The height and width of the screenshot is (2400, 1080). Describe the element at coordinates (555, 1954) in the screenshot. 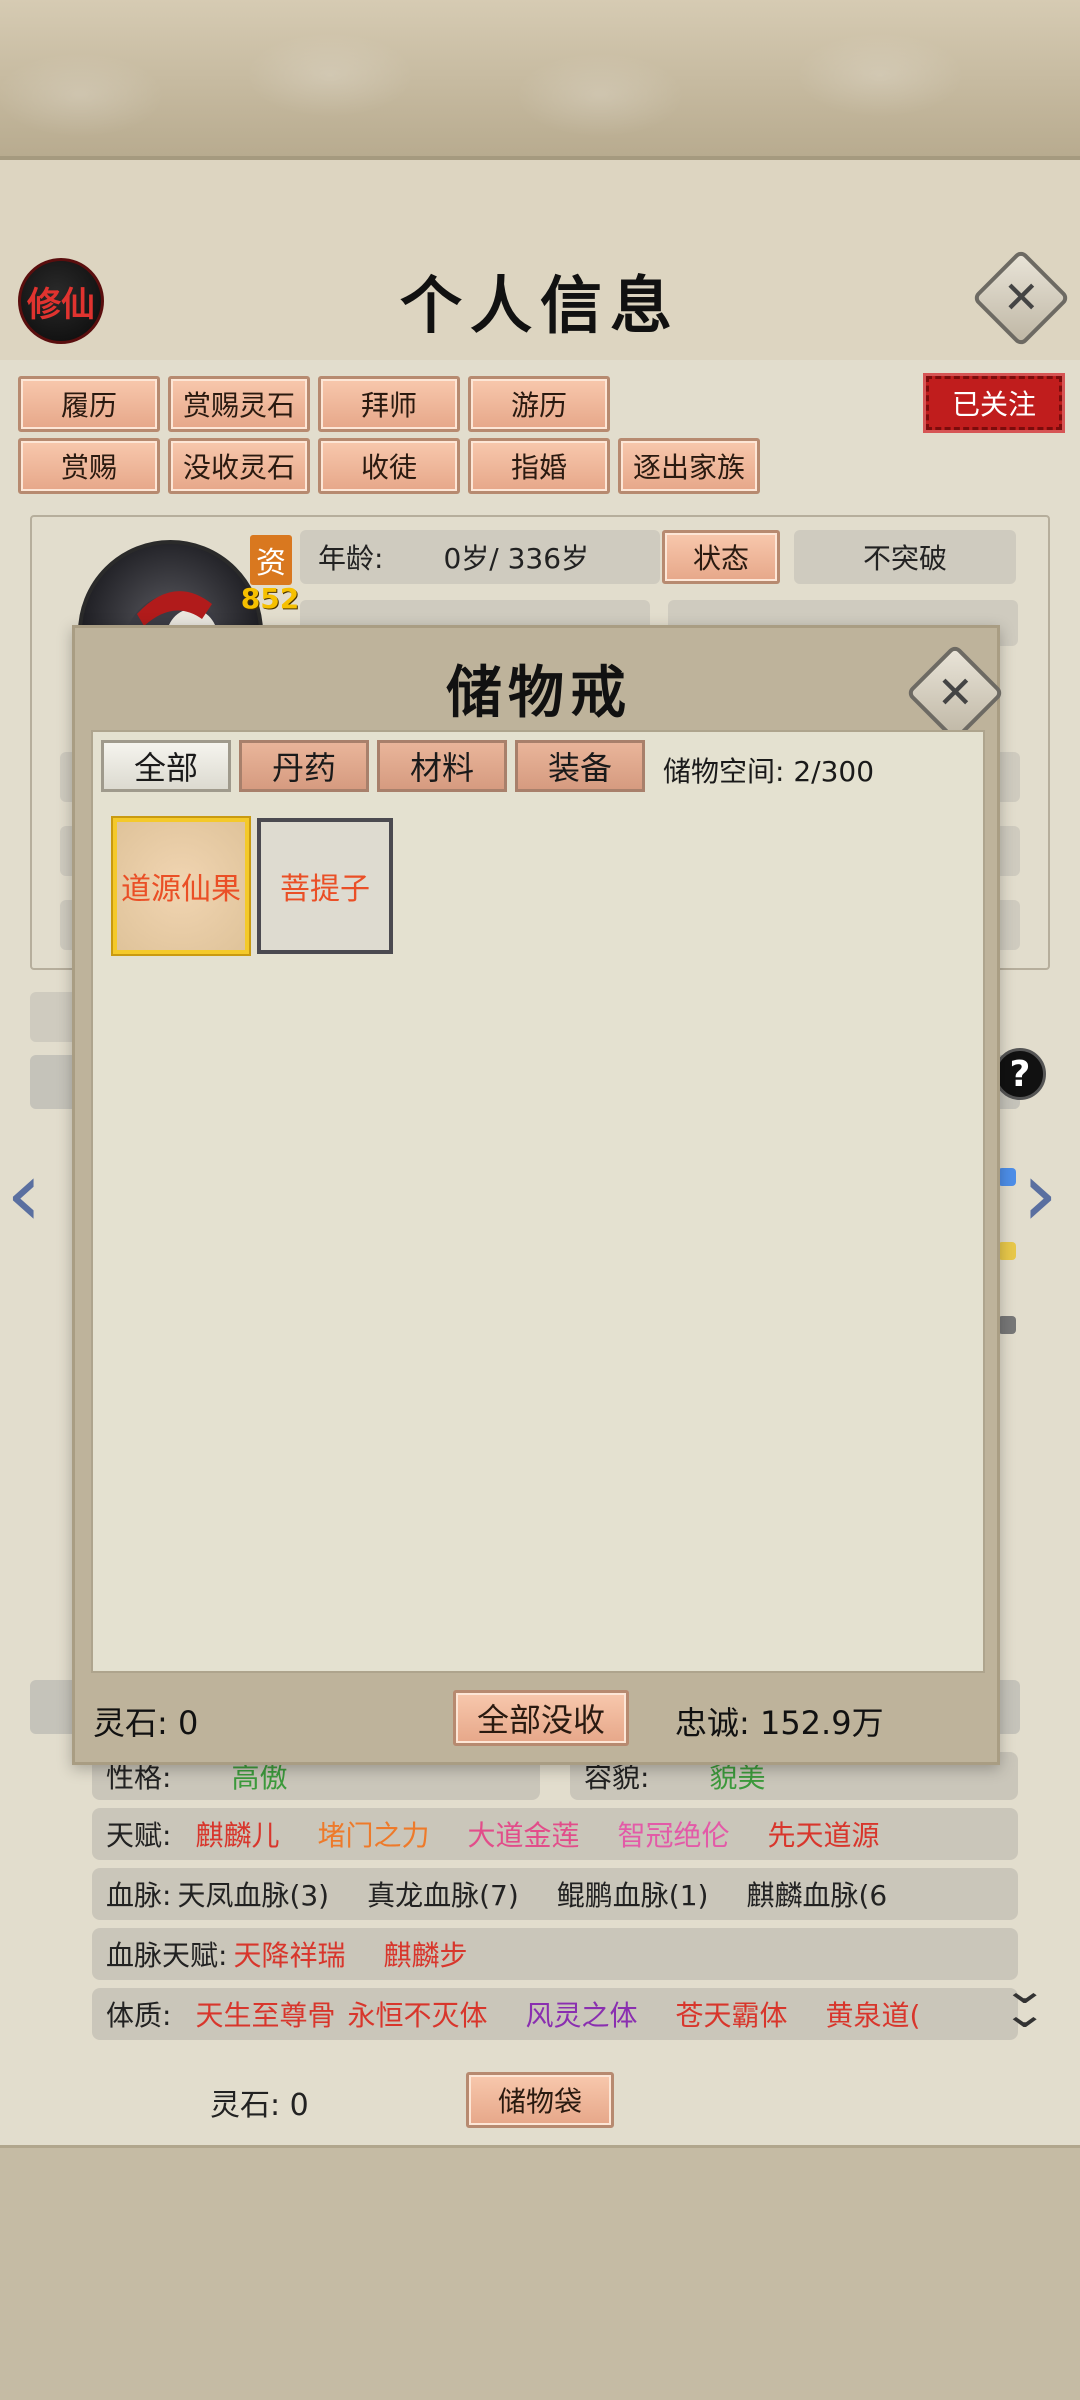

I see `bloodline-talent-row: 血脉天赋: 天降祥瑞 麒麟步` at that location.